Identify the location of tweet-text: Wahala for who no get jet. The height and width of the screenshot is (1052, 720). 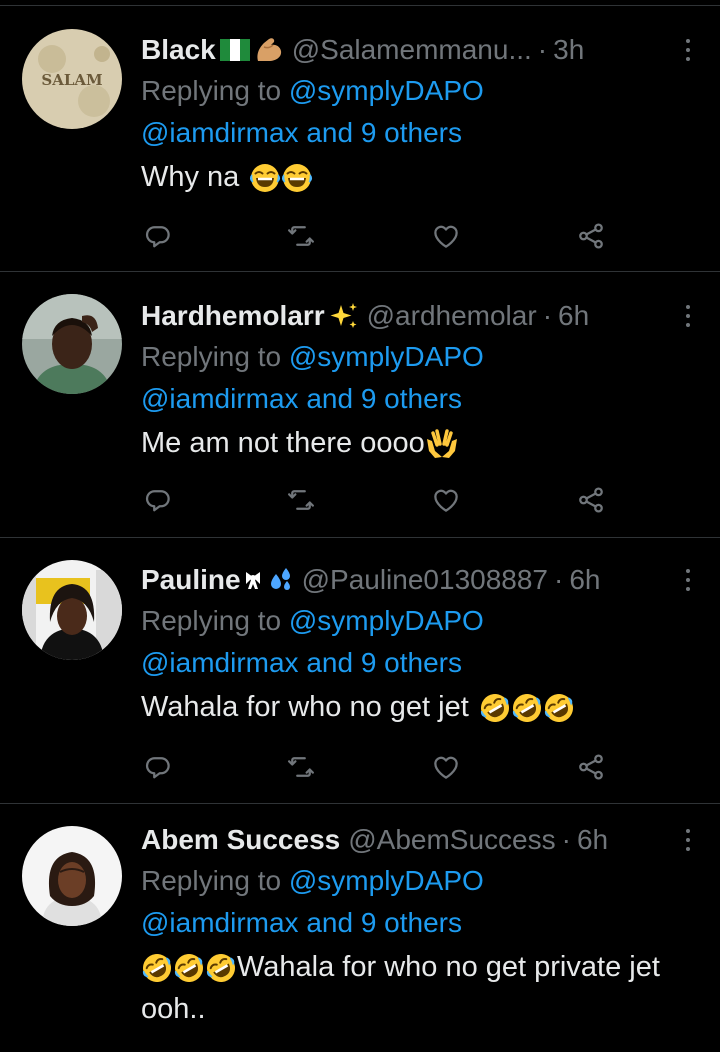
(420, 707).